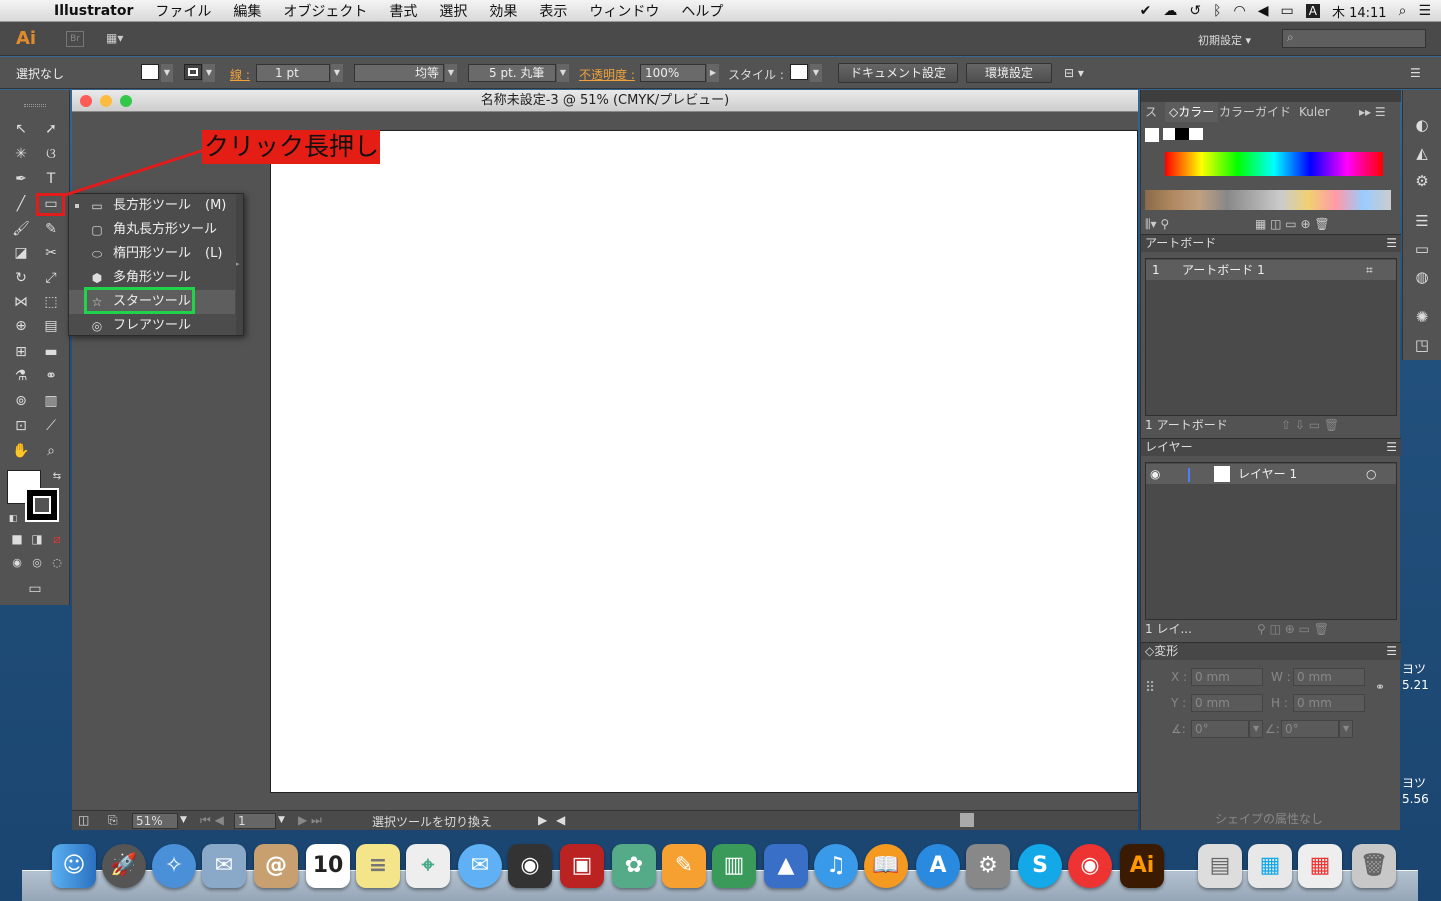  Describe the element at coordinates (1422, 125) in the screenshot. I see `color-panel-icon: ◐` at that location.